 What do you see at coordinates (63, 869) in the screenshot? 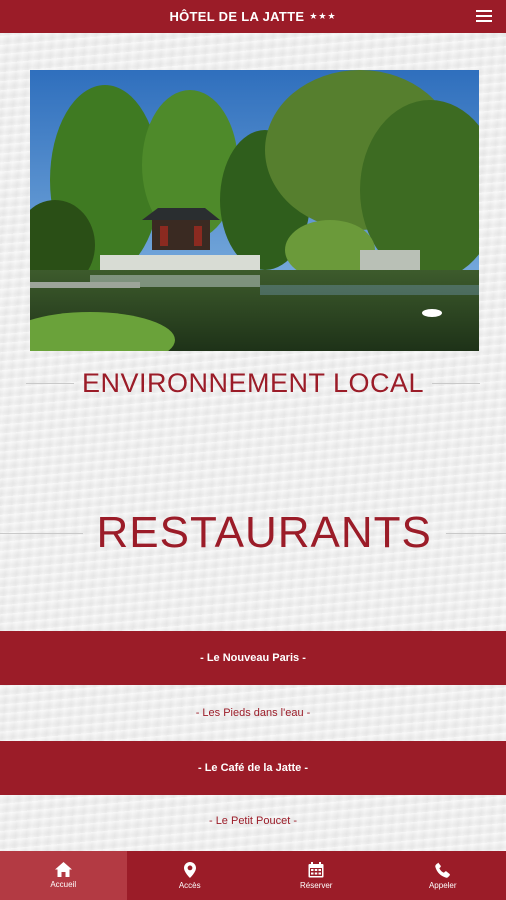
I see `home-icon` at bounding box center [63, 869].